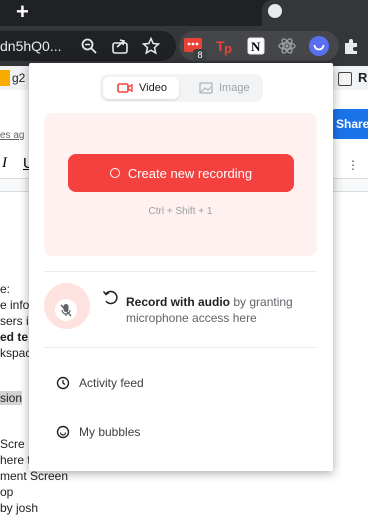  What do you see at coordinates (275, 11) in the screenshot?
I see `tab-favicon-icon` at bounding box center [275, 11].